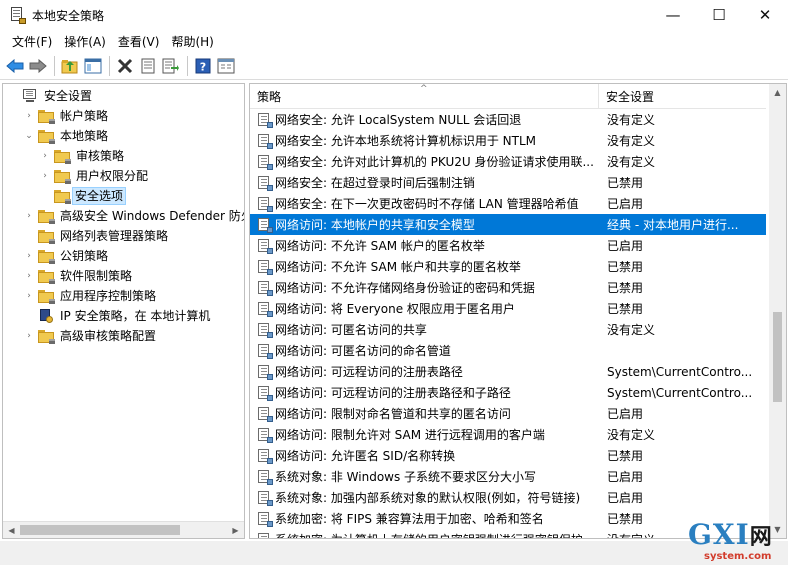 The height and width of the screenshot is (565, 788). What do you see at coordinates (375, 225) in the screenshot?
I see `policy-name-cell: 网络访问: 本地帐户的共享和安全模型` at bounding box center [375, 225].